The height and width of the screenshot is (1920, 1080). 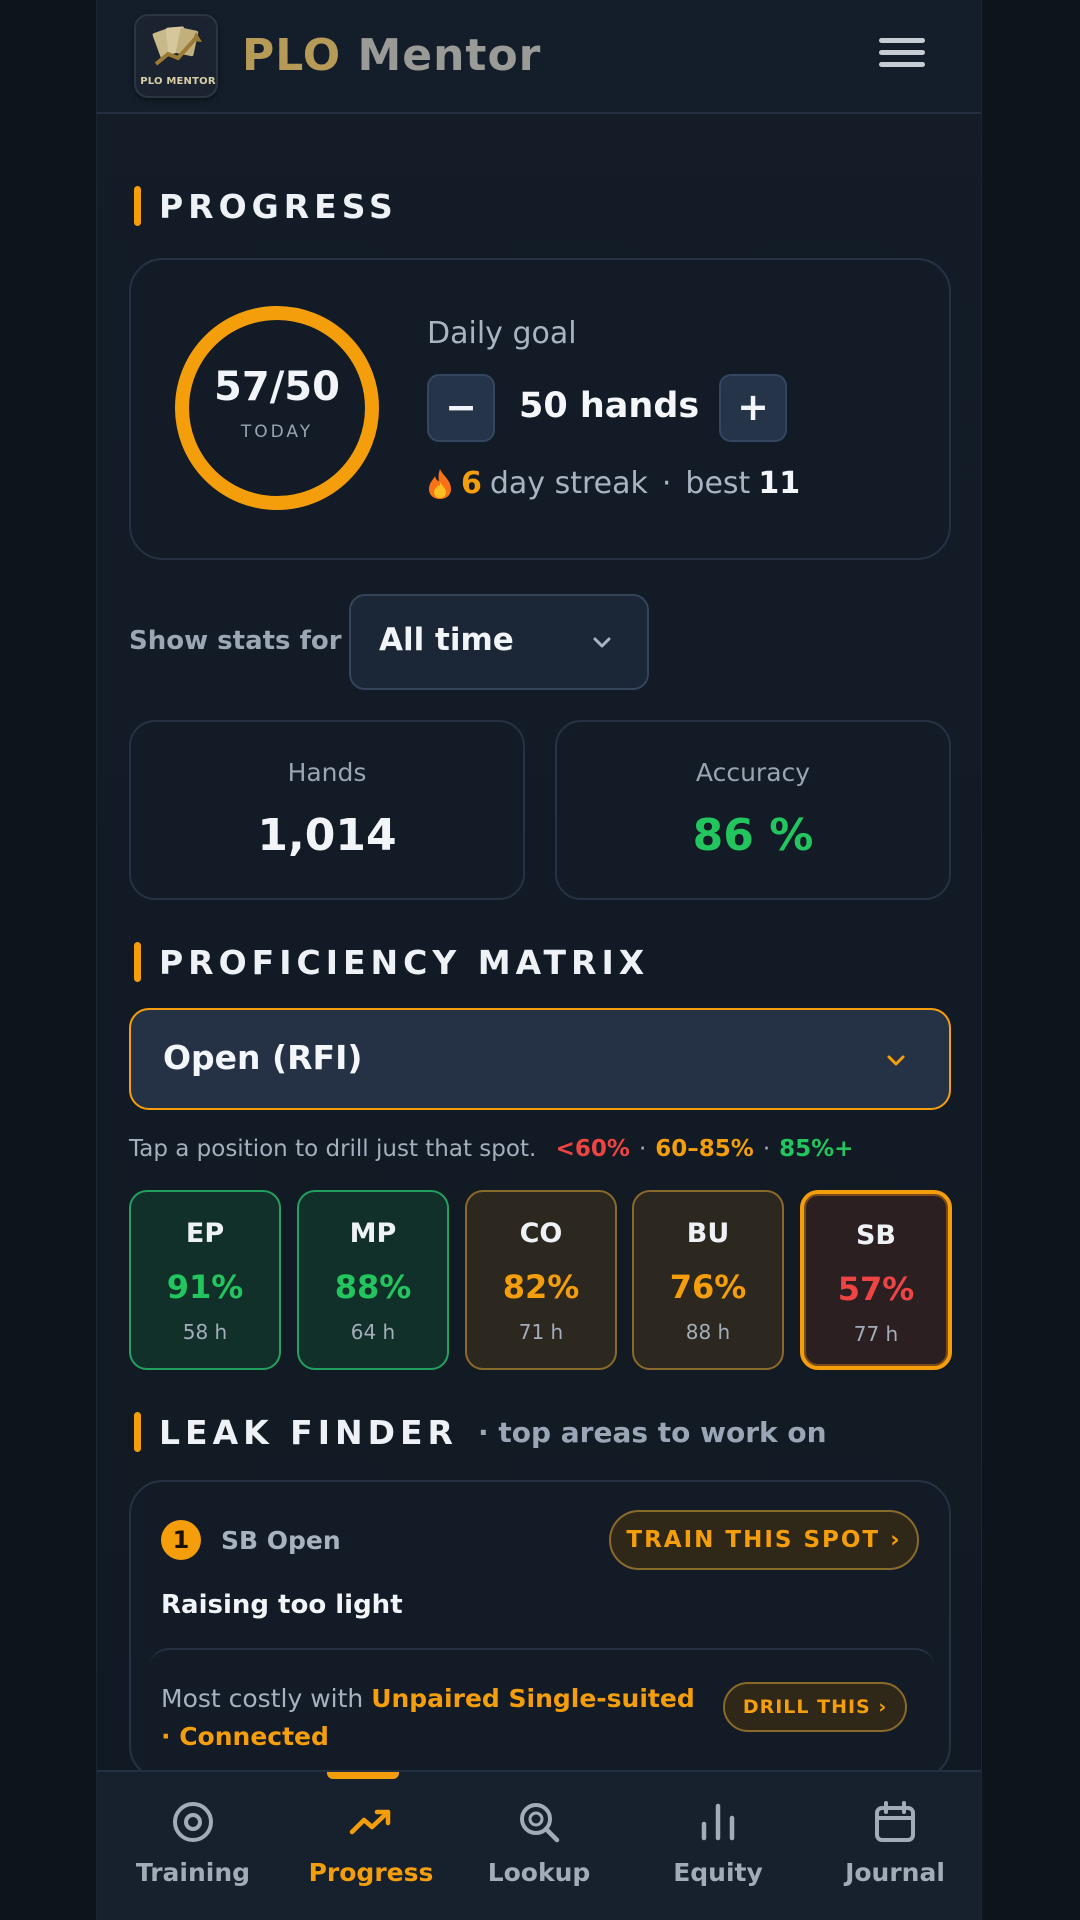 I want to click on position-tile-co: CO 82% 71 h, so click(x=541, y=1280).